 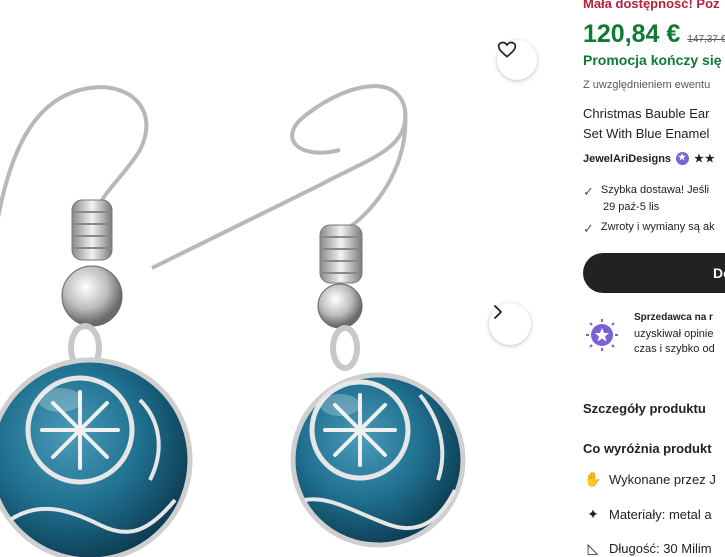 What do you see at coordinates (705, 158) in the screenshot?
I see `rating-stars: ★★` at bounding box center [705, 158].